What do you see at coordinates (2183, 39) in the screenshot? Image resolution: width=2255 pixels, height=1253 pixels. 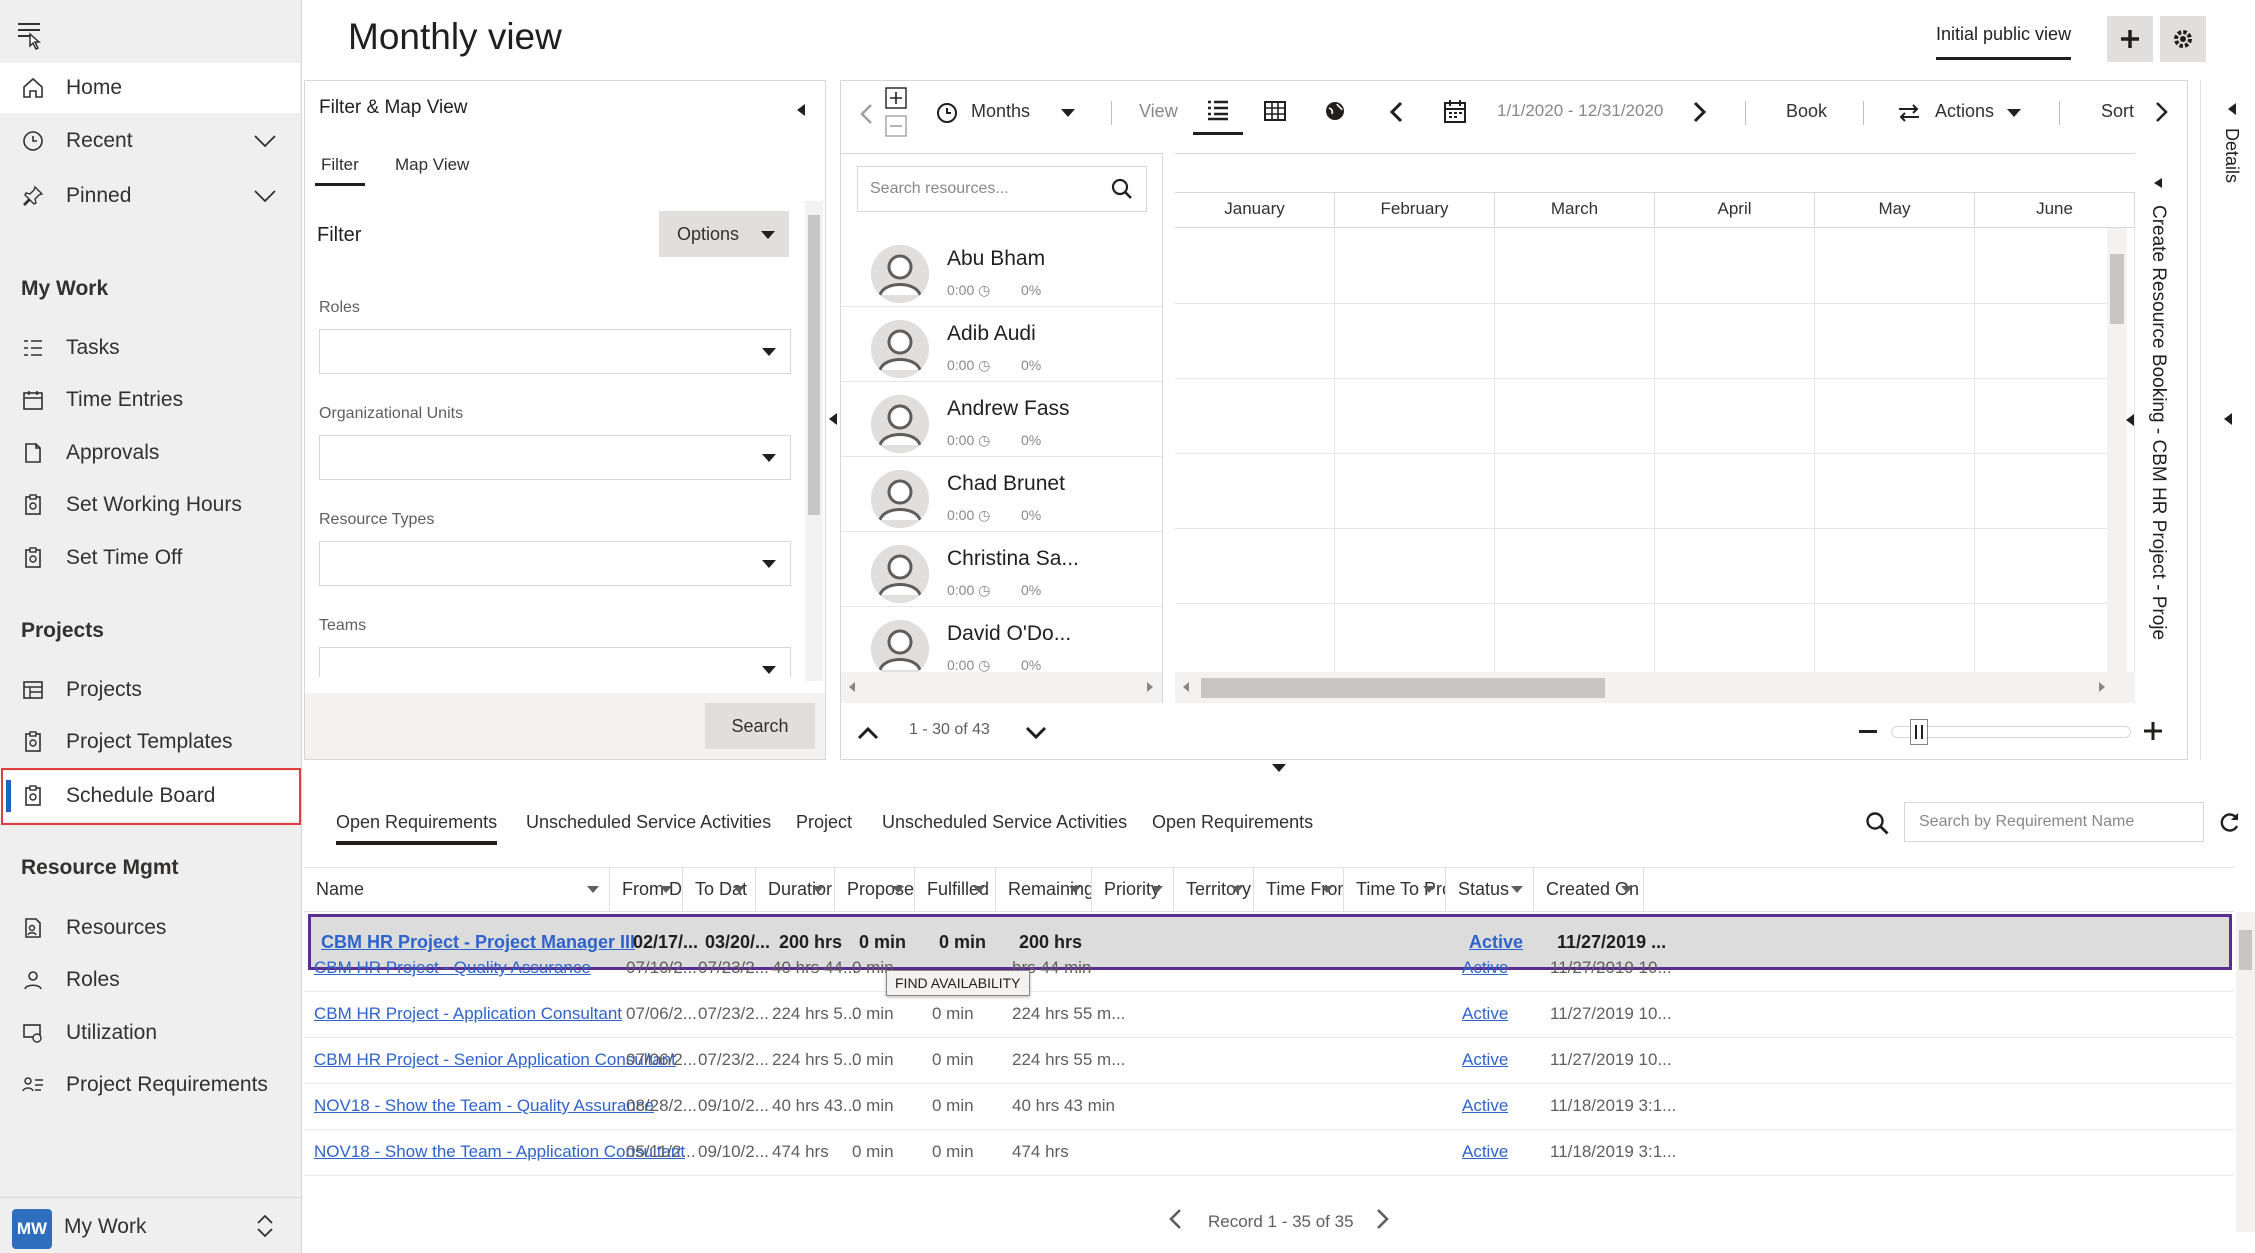 I see `settings-button` at bounding box center [2183, 39].